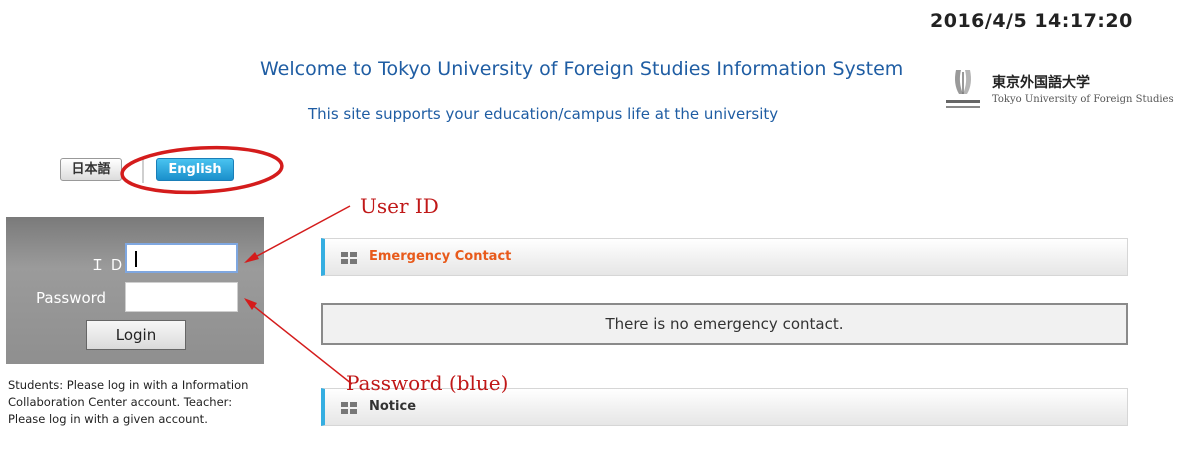  Describe the element at coordinates (427, 383) in the screenshot. I see `password-annotation: Password (blue)` at that location.